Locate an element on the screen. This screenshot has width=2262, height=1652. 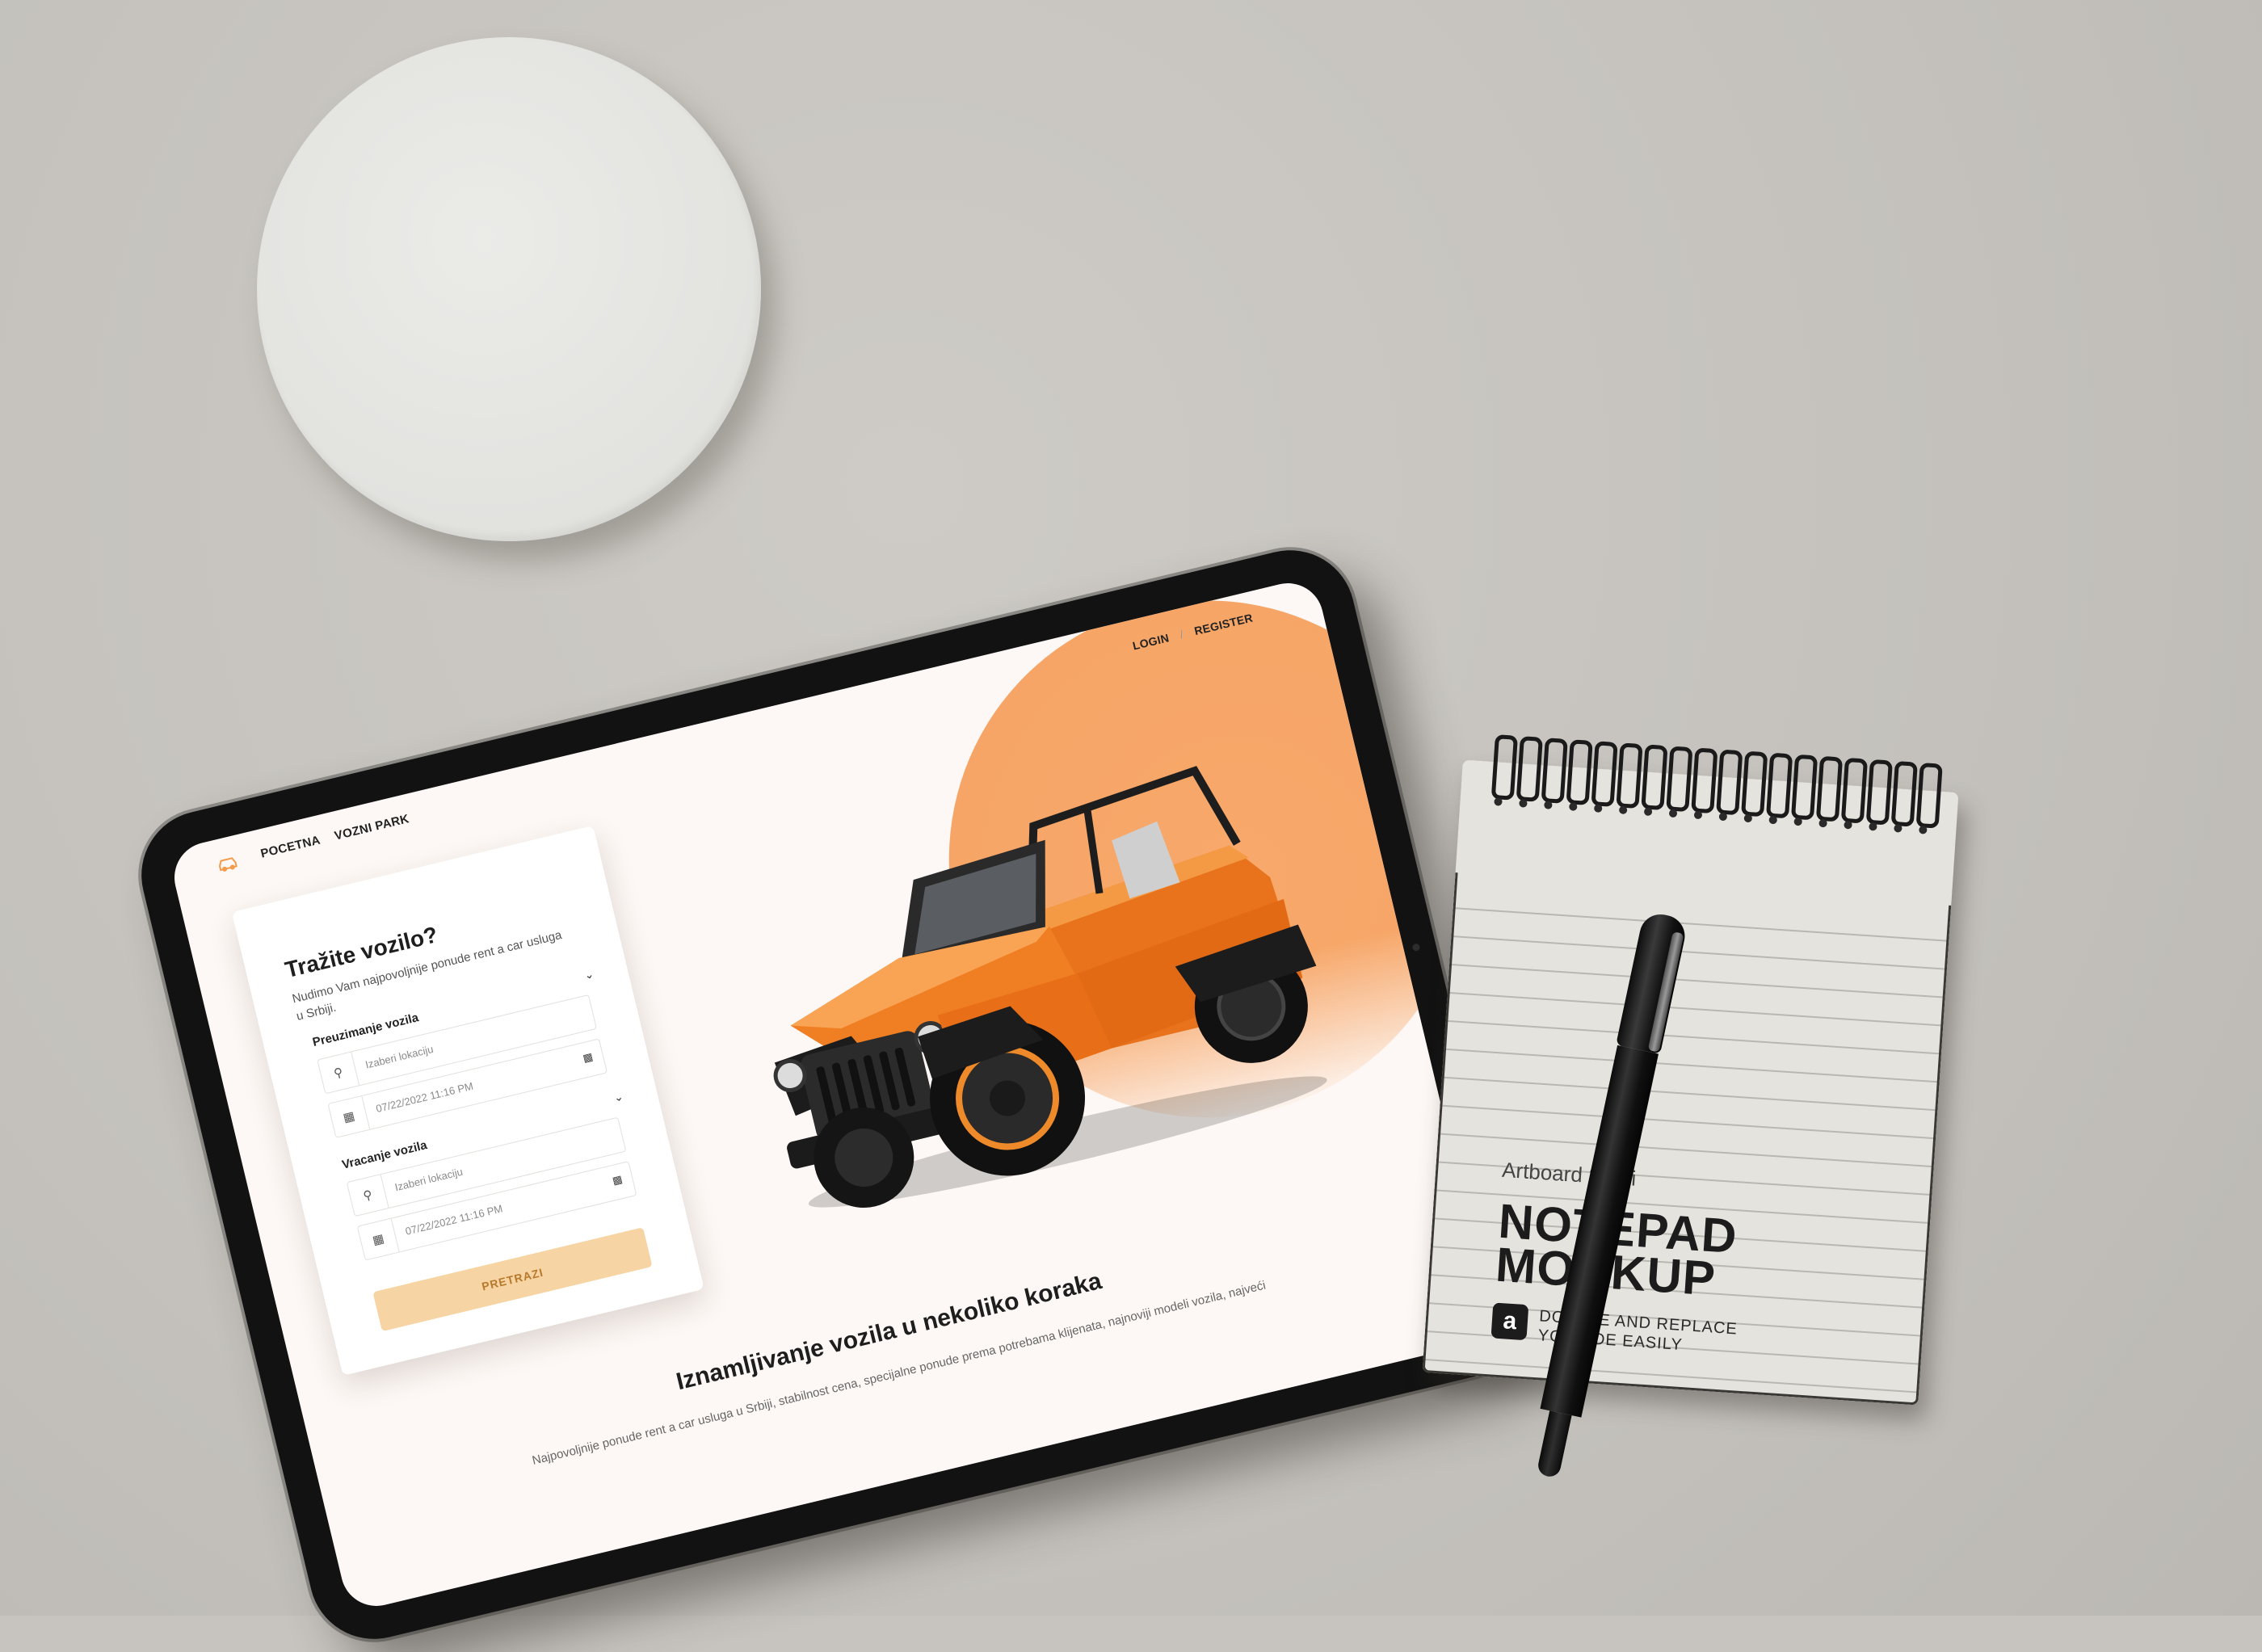
pickup-location-placeholder: Izaberi lokaciju is located at coordinates (399, 1057).